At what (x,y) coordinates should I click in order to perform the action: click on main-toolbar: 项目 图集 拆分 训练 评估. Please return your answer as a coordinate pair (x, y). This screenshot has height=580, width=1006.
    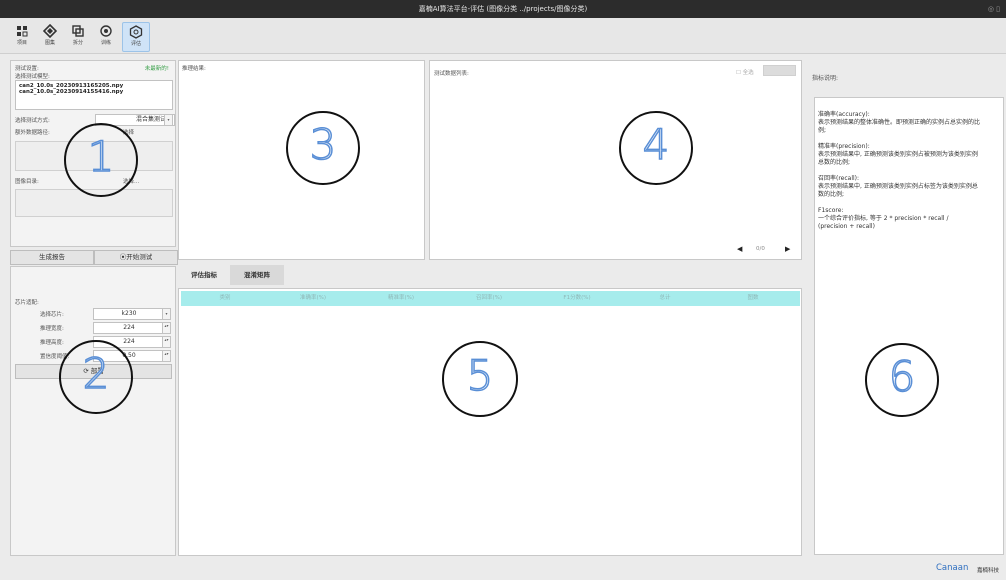
    Looking at the image, I should click on (503, 36).